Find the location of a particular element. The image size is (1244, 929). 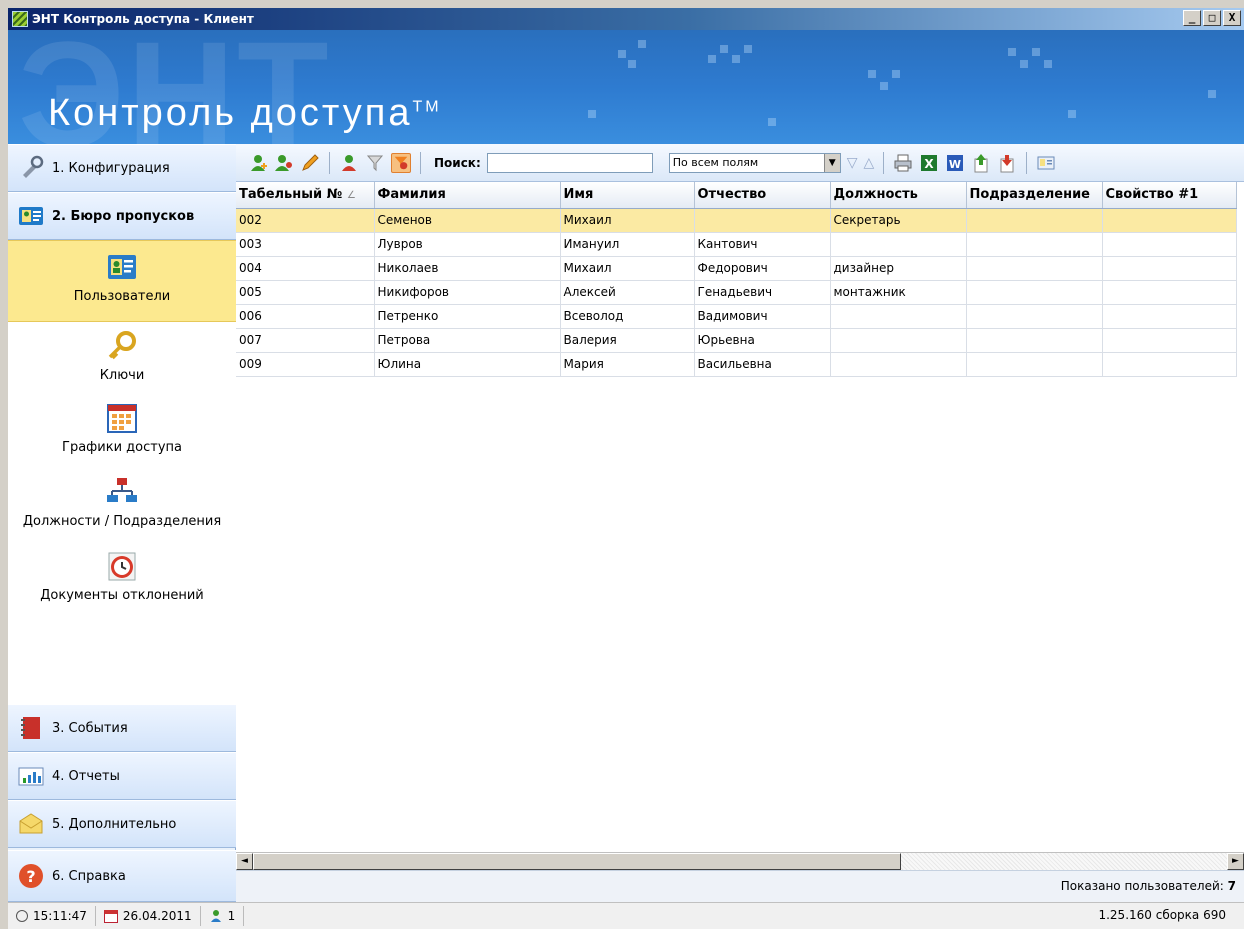

table-cell: Валерия is located at coordinates (627, 340).